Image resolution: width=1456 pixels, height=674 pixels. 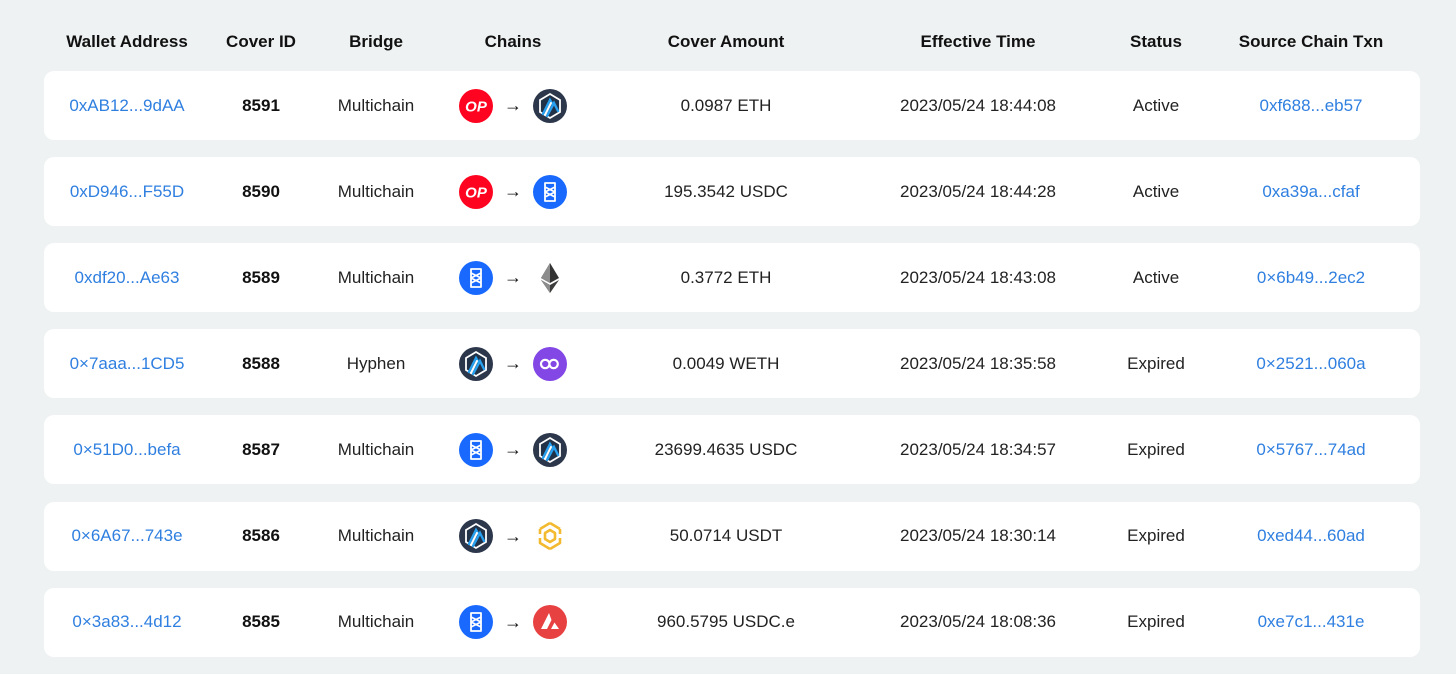 I want to click on wallet-address-link: 0×3a83...4d12, so click(x=126, y=622).